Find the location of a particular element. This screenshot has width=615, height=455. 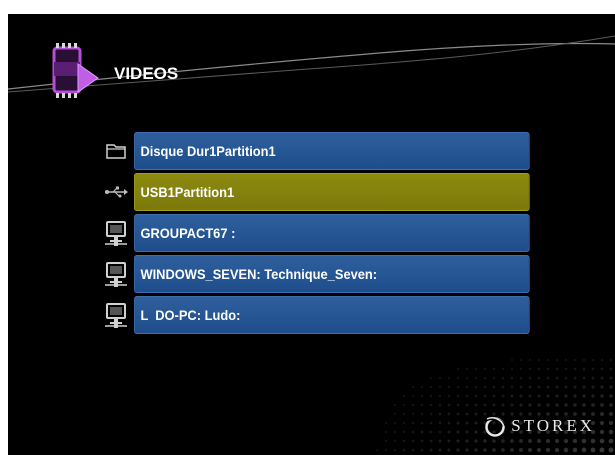

source-item-label: USB1Partition1 is located at coordinates (332, 192).